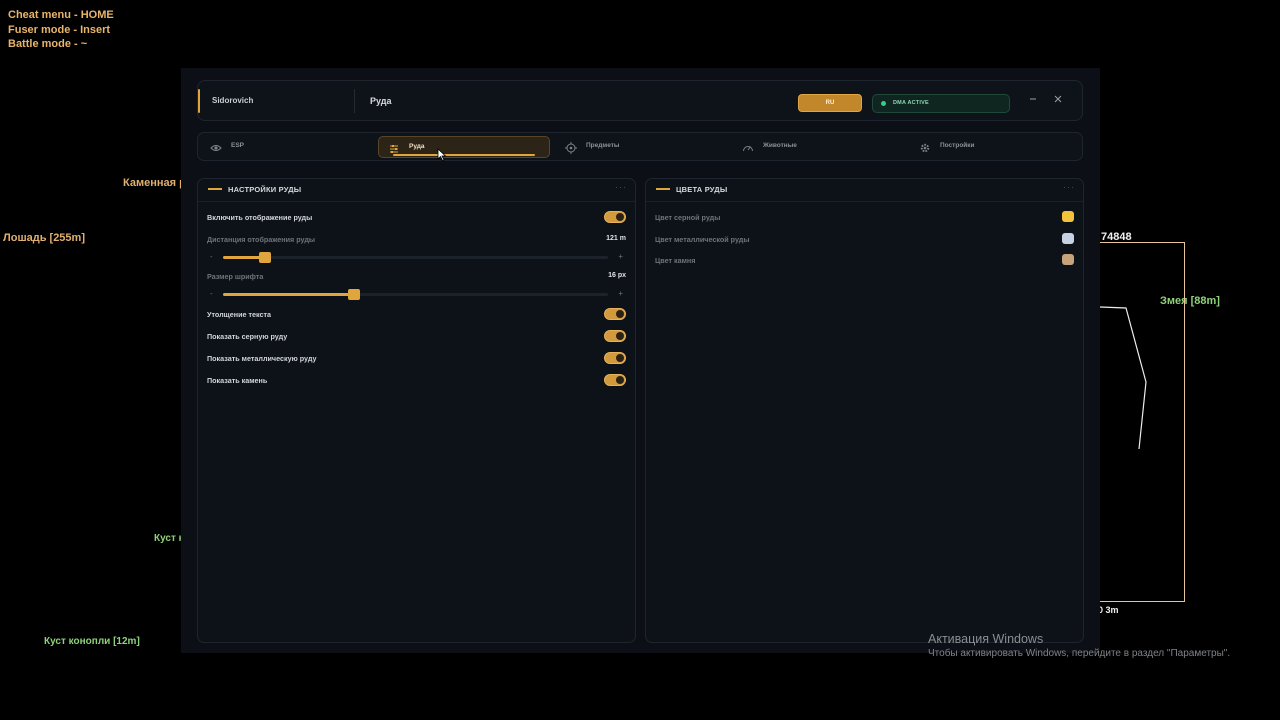 This screenshot has width=1280, height=720. What do you see at coordinates (233, 100) in the screenshot?
I see `username: Sidorovich` at bounding box center [233, 100].